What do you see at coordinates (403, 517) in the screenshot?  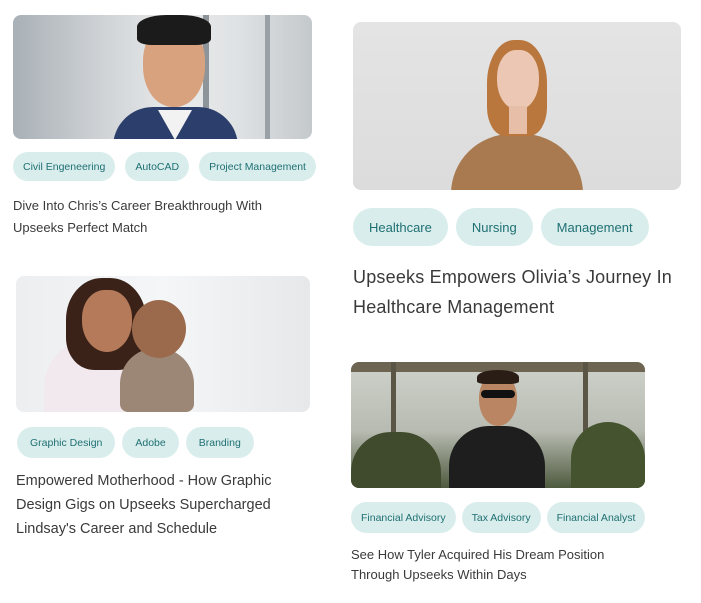 I see `tag-chip: Financial Advisory` at bounding box center [403, 517].